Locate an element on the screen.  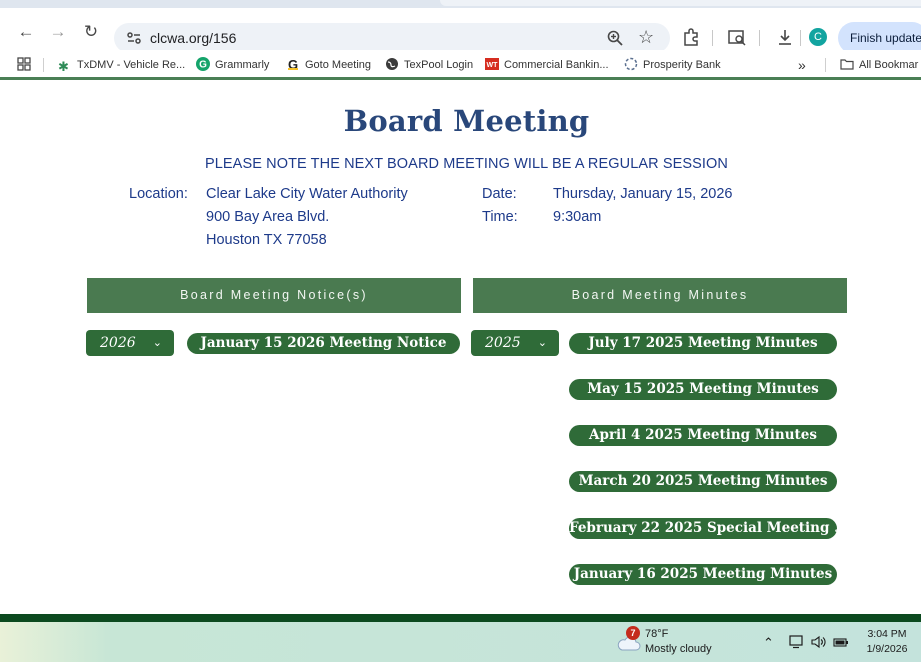
reload-button: ↻ is located at coordinates (91, 32).